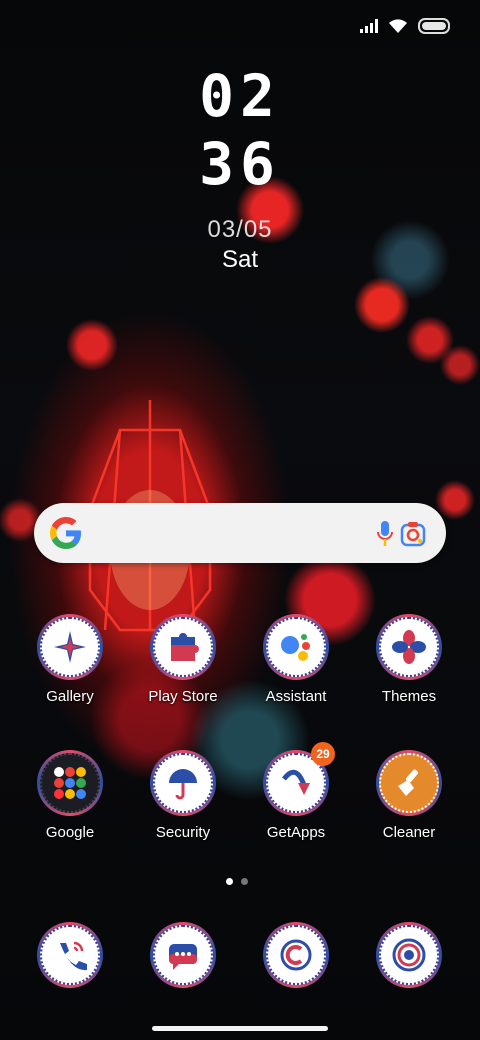 This screenshot has width=480, height=1040. Describe the element at coordinates (240, 533) in the screenshot. I see `google-search-bar` at that location.